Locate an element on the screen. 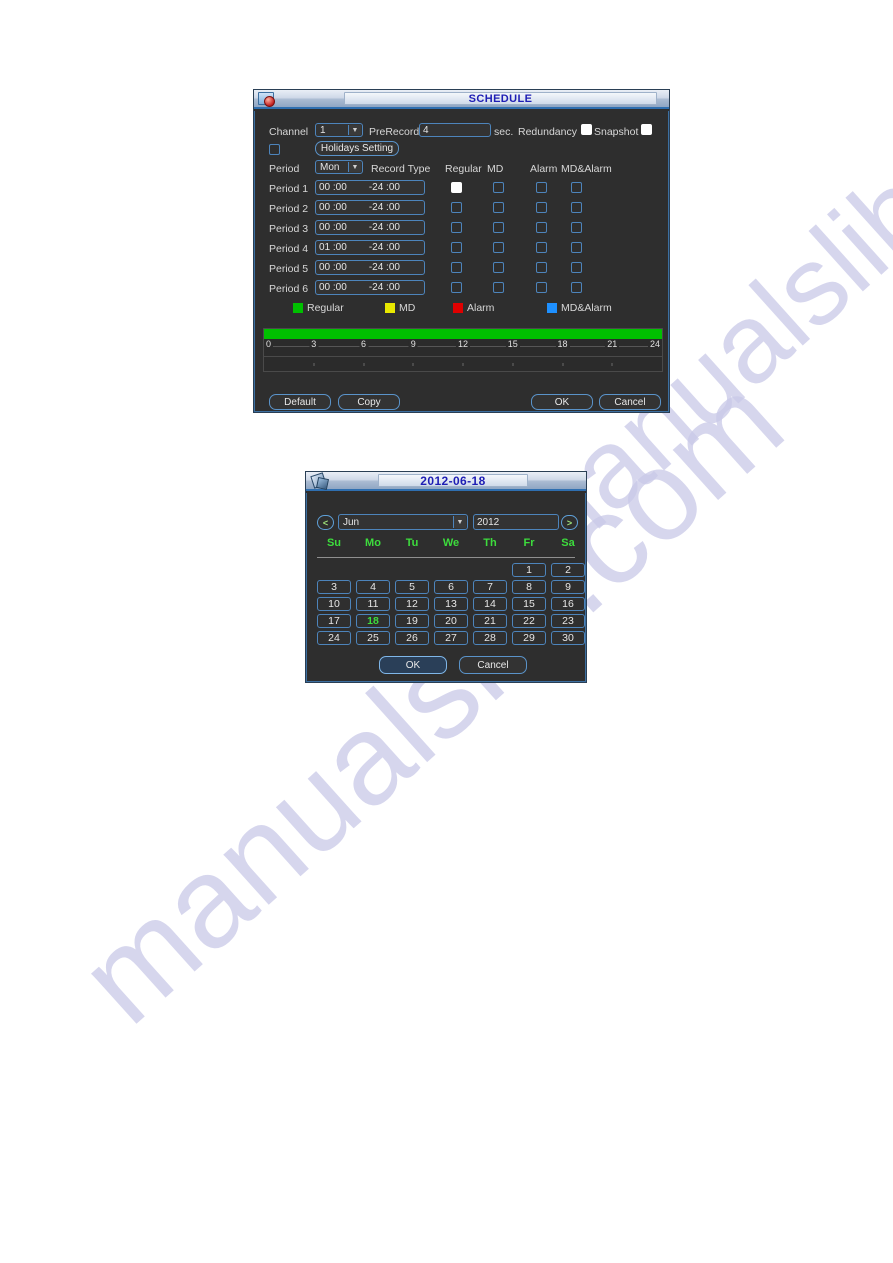  day-cell-5: 5 is located at coordinates (412, 587).